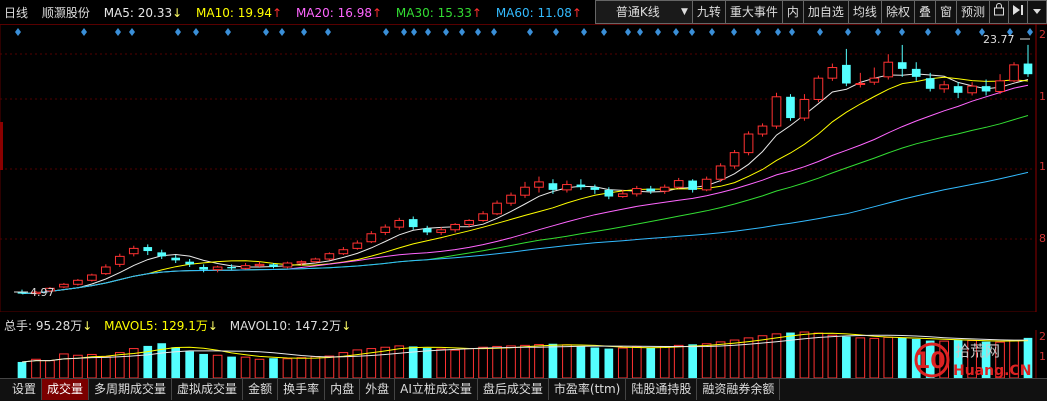 Image resolution: width=1047 pixels, height=401 pixels. What do you see at coordinates (16, 13) in the screenshot?
I see `period-label: 日线` at bounding box center [16, 13].